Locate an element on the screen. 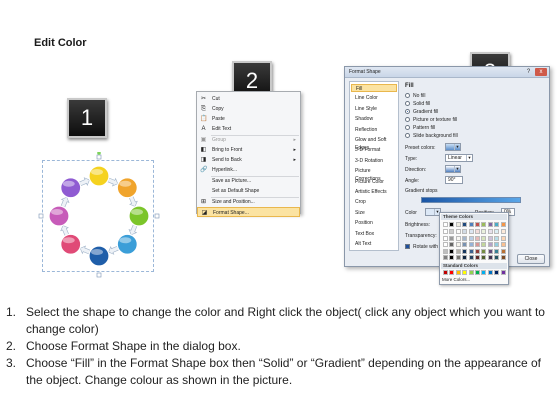  dialog-nav-item: Glow and Soft Edges is located at coordinates (374, 143).